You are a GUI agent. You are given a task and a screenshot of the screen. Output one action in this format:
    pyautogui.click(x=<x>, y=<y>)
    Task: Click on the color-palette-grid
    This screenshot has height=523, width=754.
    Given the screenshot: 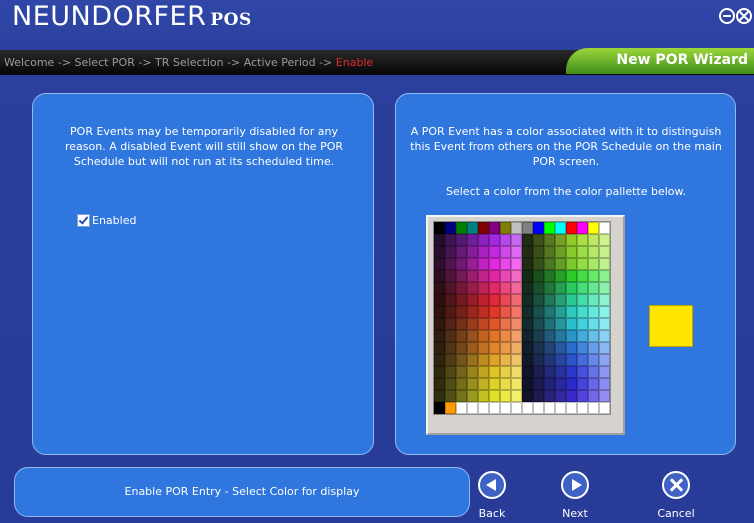 What is the action you would take?
    pyautogui.click(x=522, y=318)
    